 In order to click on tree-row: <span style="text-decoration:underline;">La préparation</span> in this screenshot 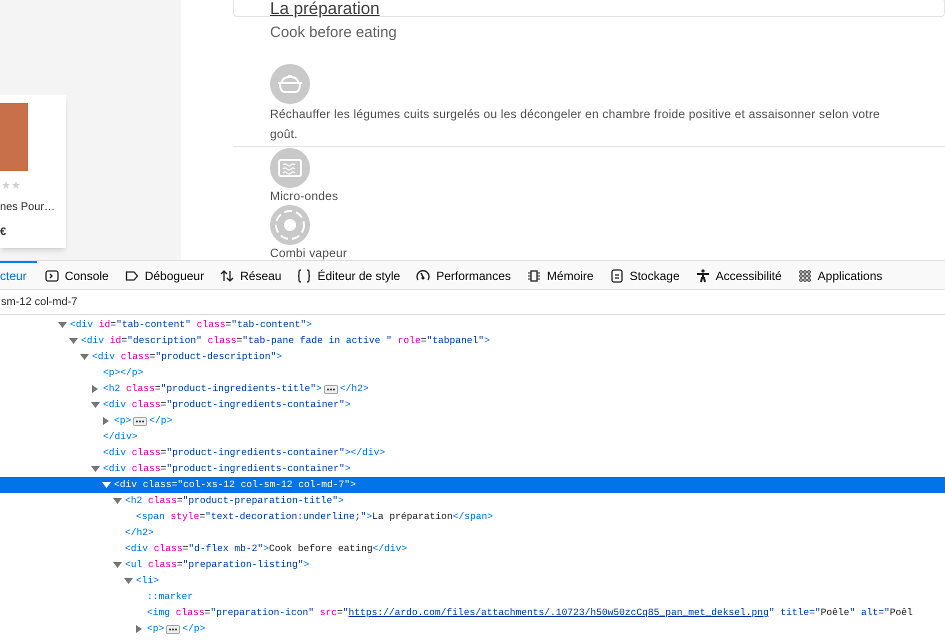, I will do `click(472, 517)`.